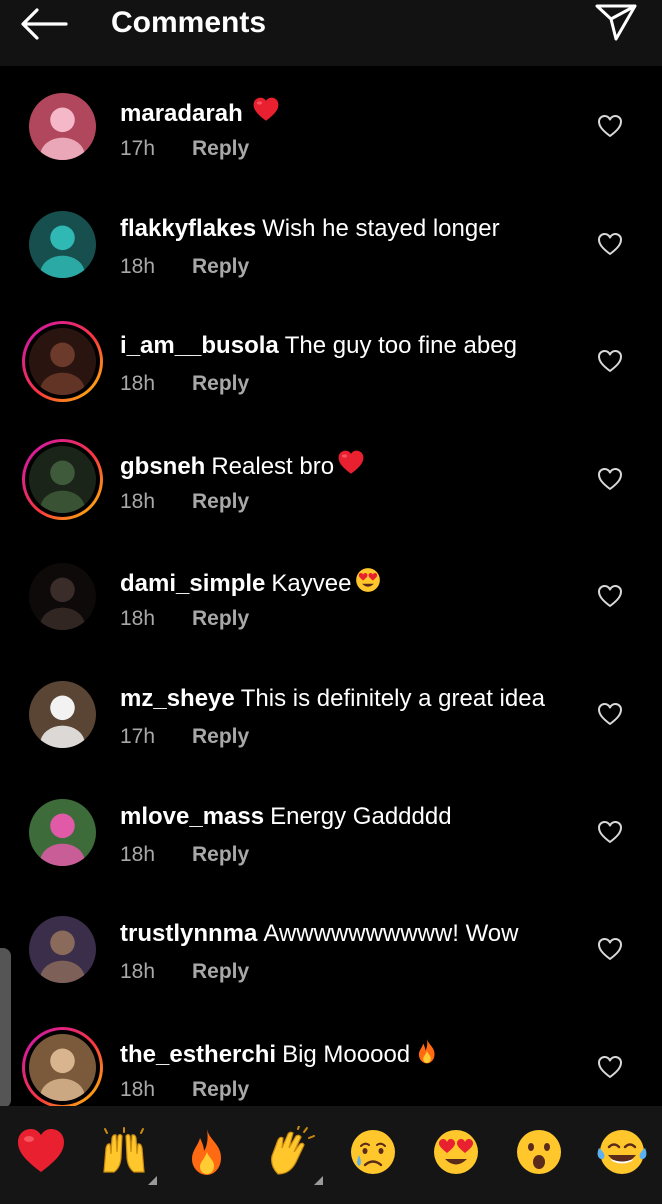 This screenshot has width=662, height=1204. Describe the element at coordinates (177, 698) in the screenshot. I see `comment-username: mz_sheye` at that location.